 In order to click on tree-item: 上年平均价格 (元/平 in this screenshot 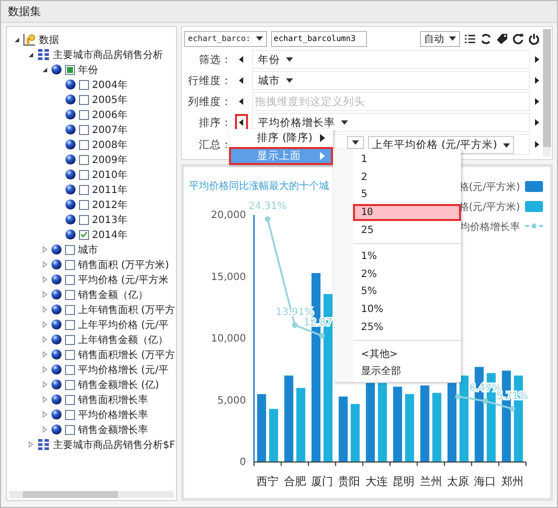, I will do `click(123, 325)`.